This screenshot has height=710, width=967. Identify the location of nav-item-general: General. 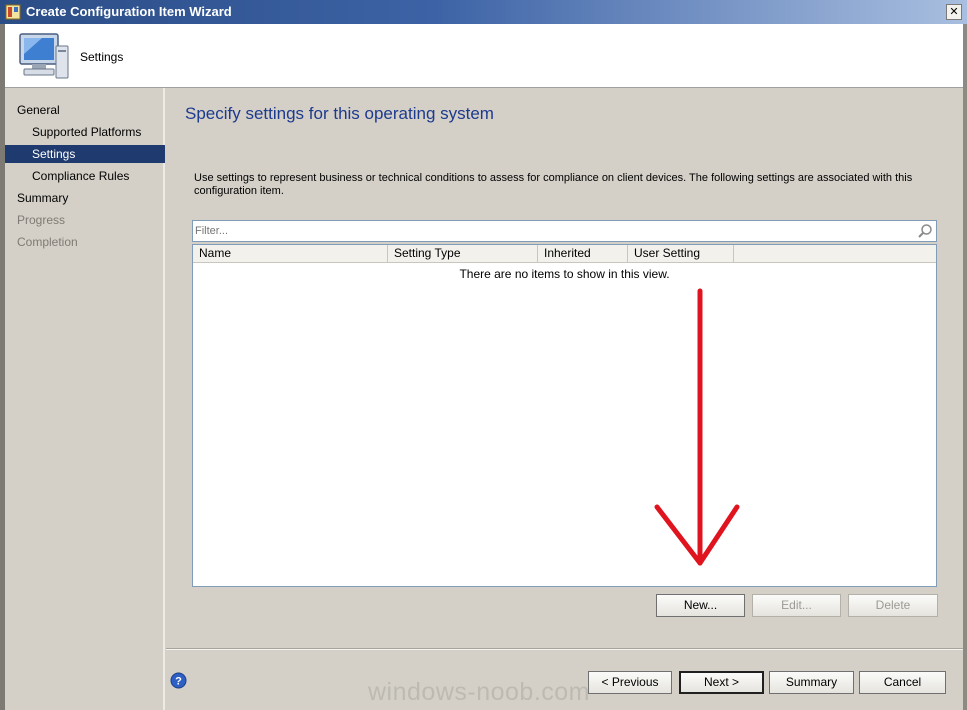
(85, 110).